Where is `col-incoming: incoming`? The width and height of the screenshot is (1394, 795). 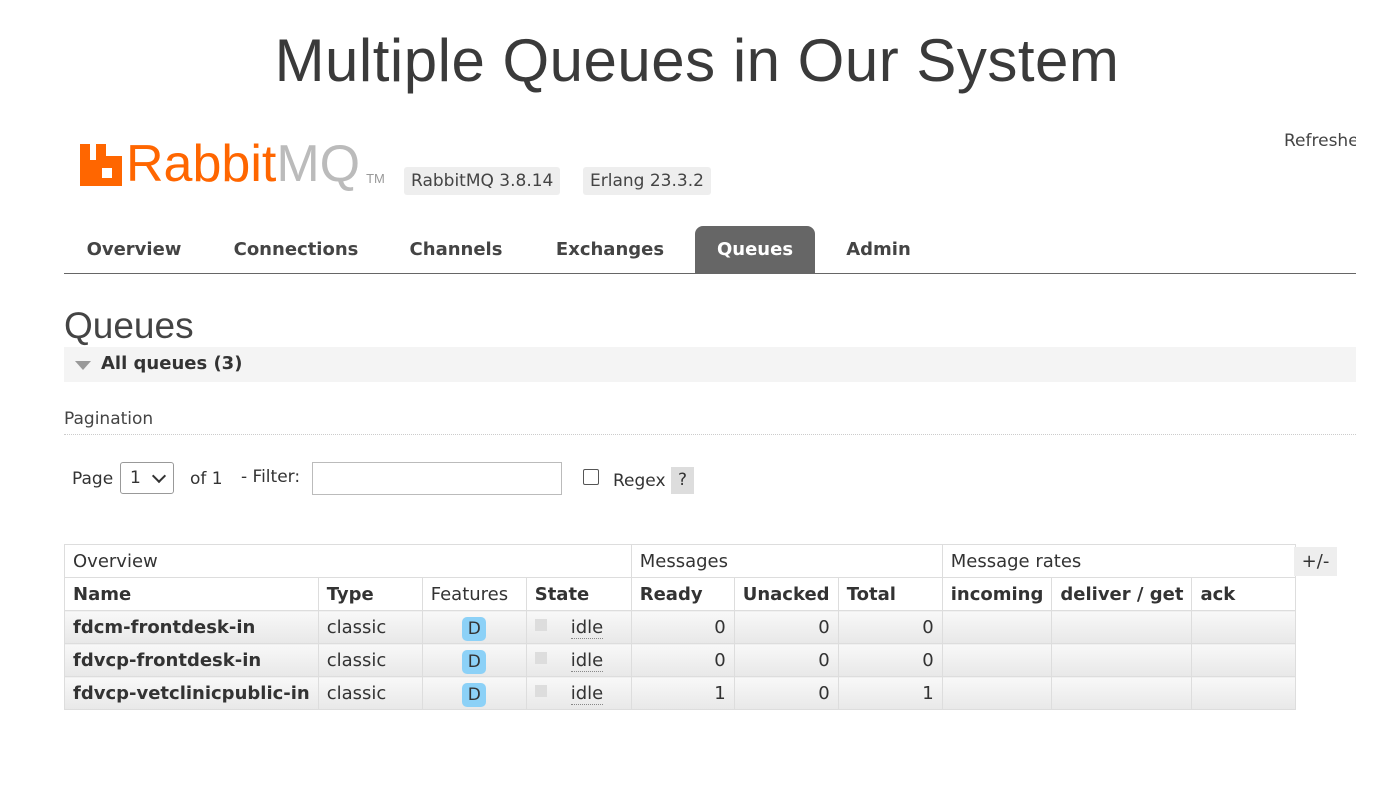 col-incoming: incoming is located at coordinates (997, 594).